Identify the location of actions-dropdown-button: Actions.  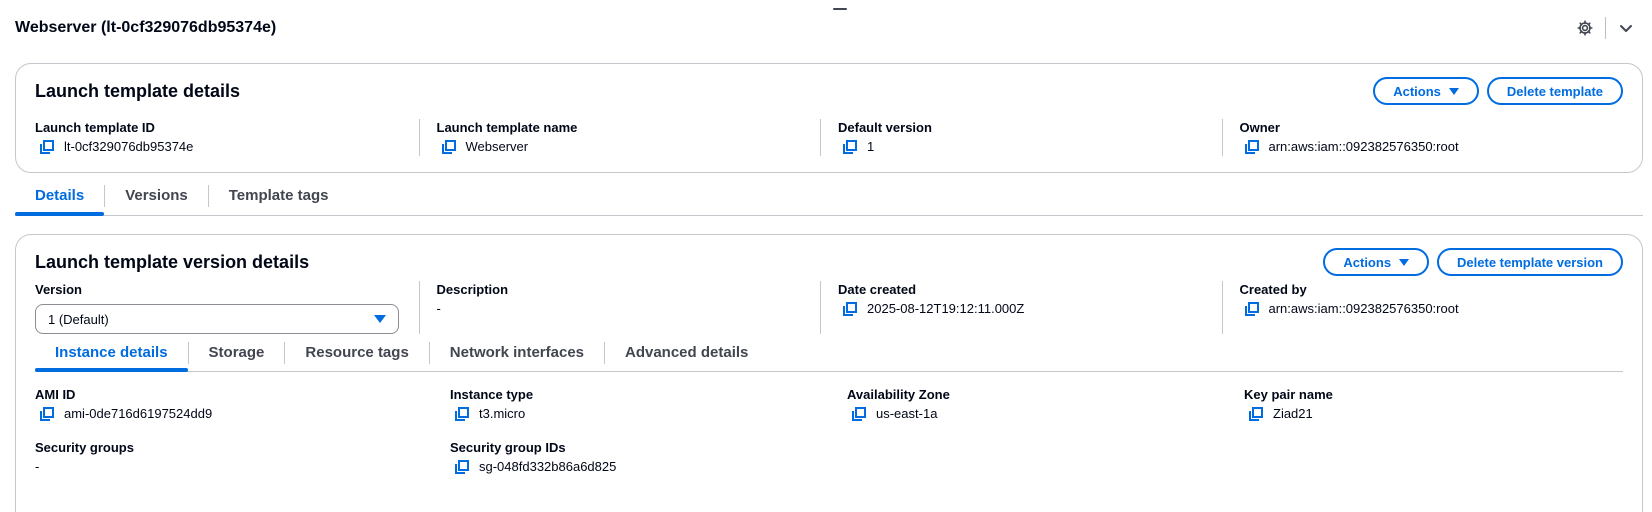
(1426, 91).